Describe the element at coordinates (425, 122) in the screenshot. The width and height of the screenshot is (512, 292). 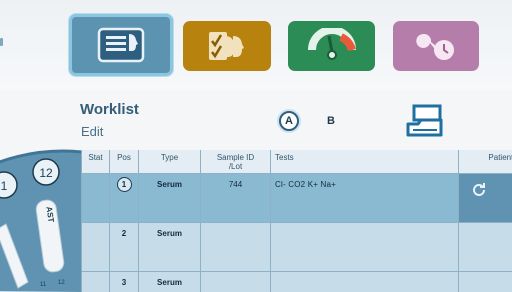
I see `printer-icon` at that location.